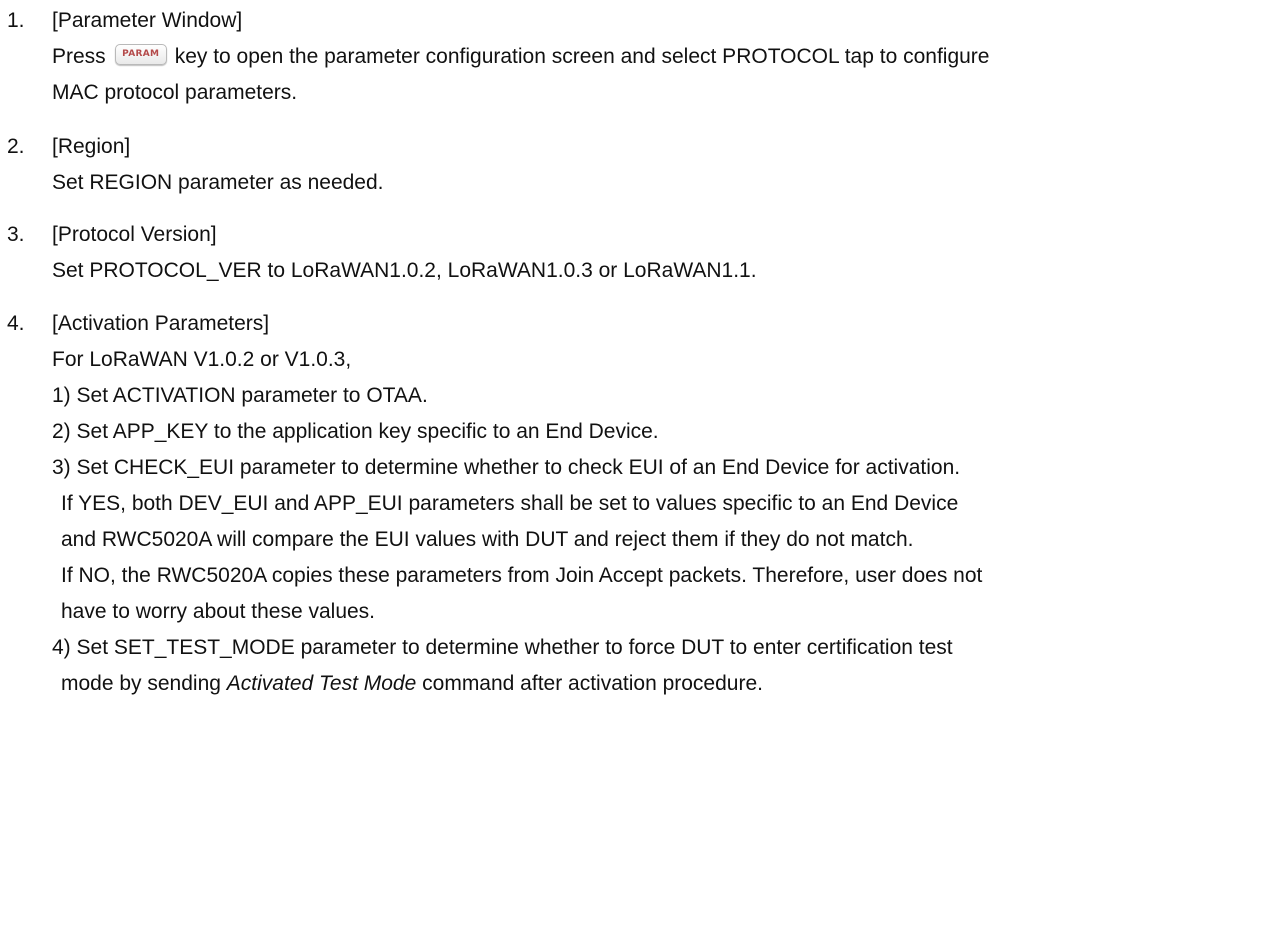  Describe the element at coordinates (16, 146) in the screenshot. I see `item-number: 2.` at that location.